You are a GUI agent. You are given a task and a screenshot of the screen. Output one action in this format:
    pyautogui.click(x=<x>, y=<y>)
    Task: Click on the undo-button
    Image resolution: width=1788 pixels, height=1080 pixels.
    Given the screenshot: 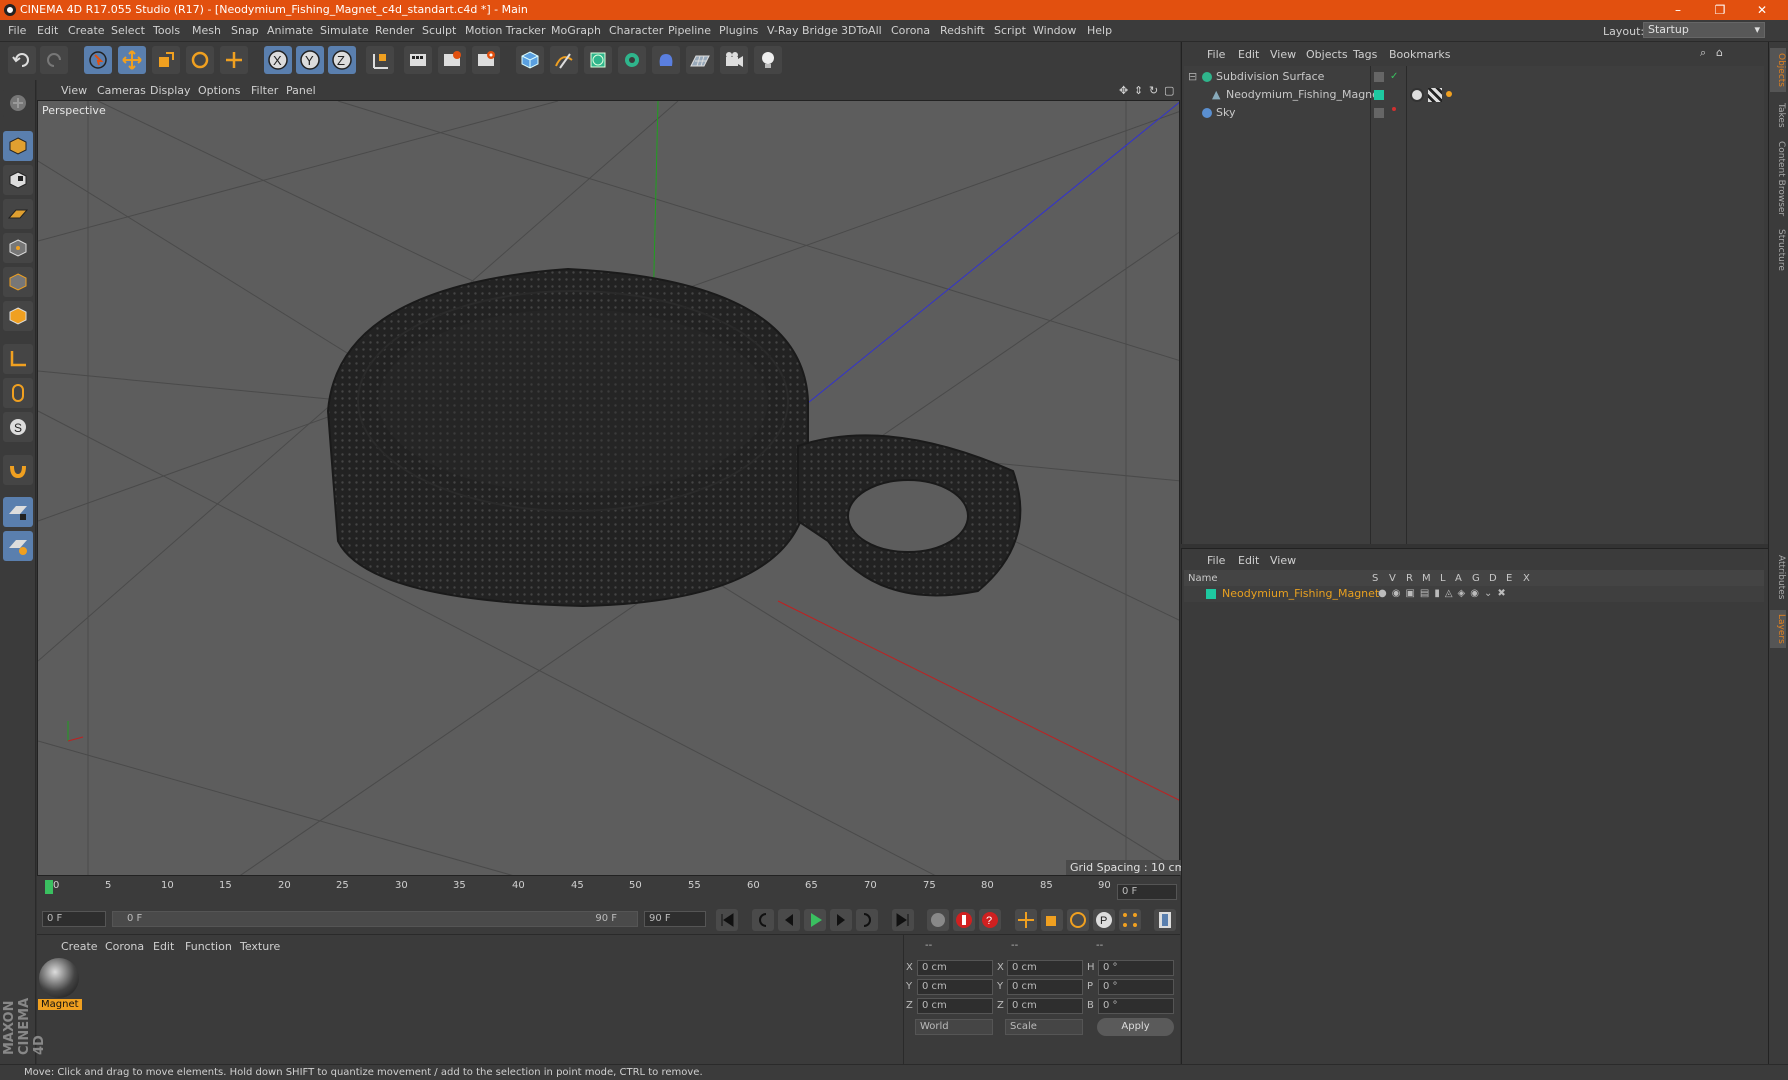 What is the action you would take?
    pyautogui.click(x=22, y=60)
    